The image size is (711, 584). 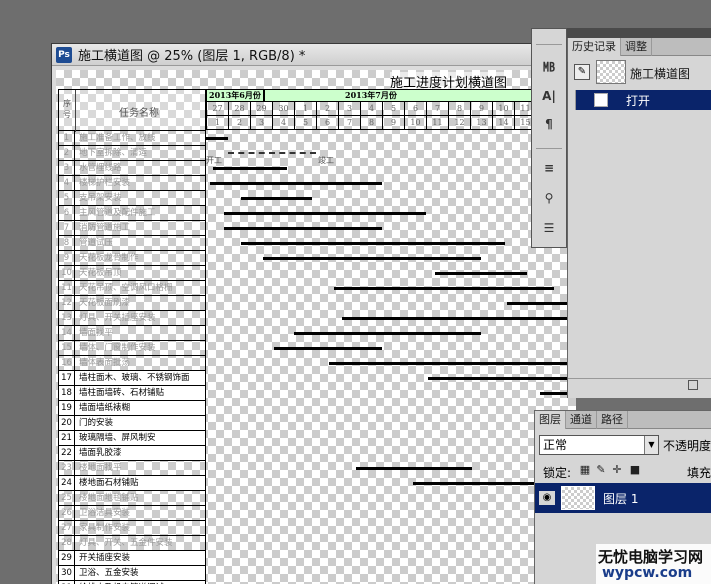 What do you see at coordinates (550, 420) in the screenshot?
I see `tab-layers: 图层` at bounding box center [550, 420].